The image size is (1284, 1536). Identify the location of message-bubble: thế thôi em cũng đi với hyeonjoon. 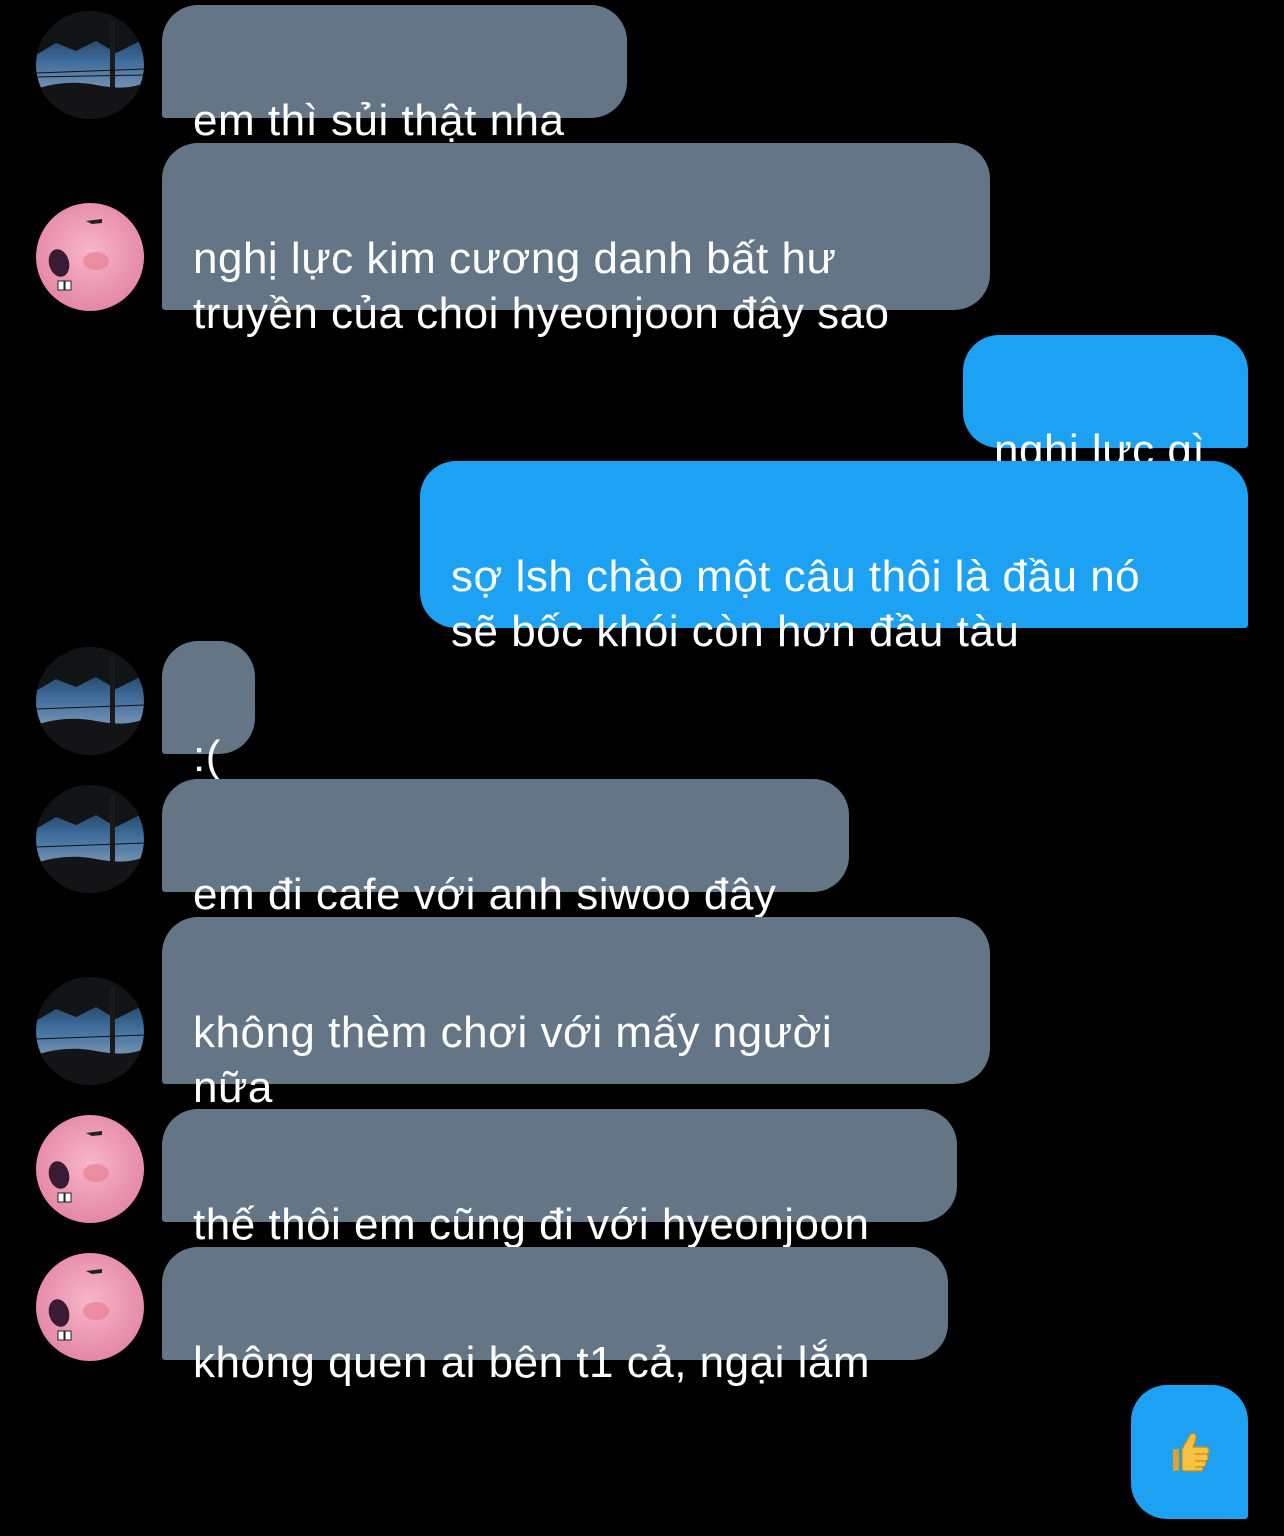
(559, 1179).